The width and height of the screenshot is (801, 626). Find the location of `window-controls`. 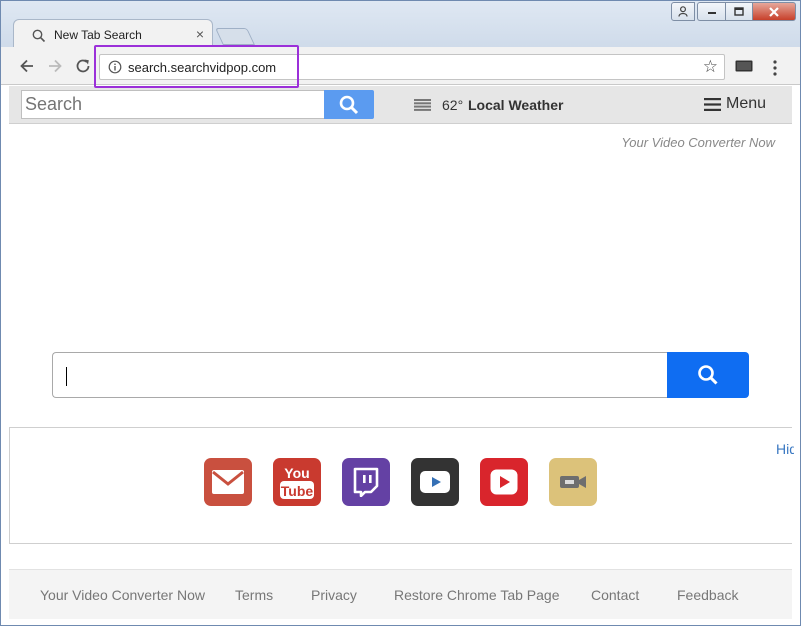

window-controls is located at coordinates (733, 12).